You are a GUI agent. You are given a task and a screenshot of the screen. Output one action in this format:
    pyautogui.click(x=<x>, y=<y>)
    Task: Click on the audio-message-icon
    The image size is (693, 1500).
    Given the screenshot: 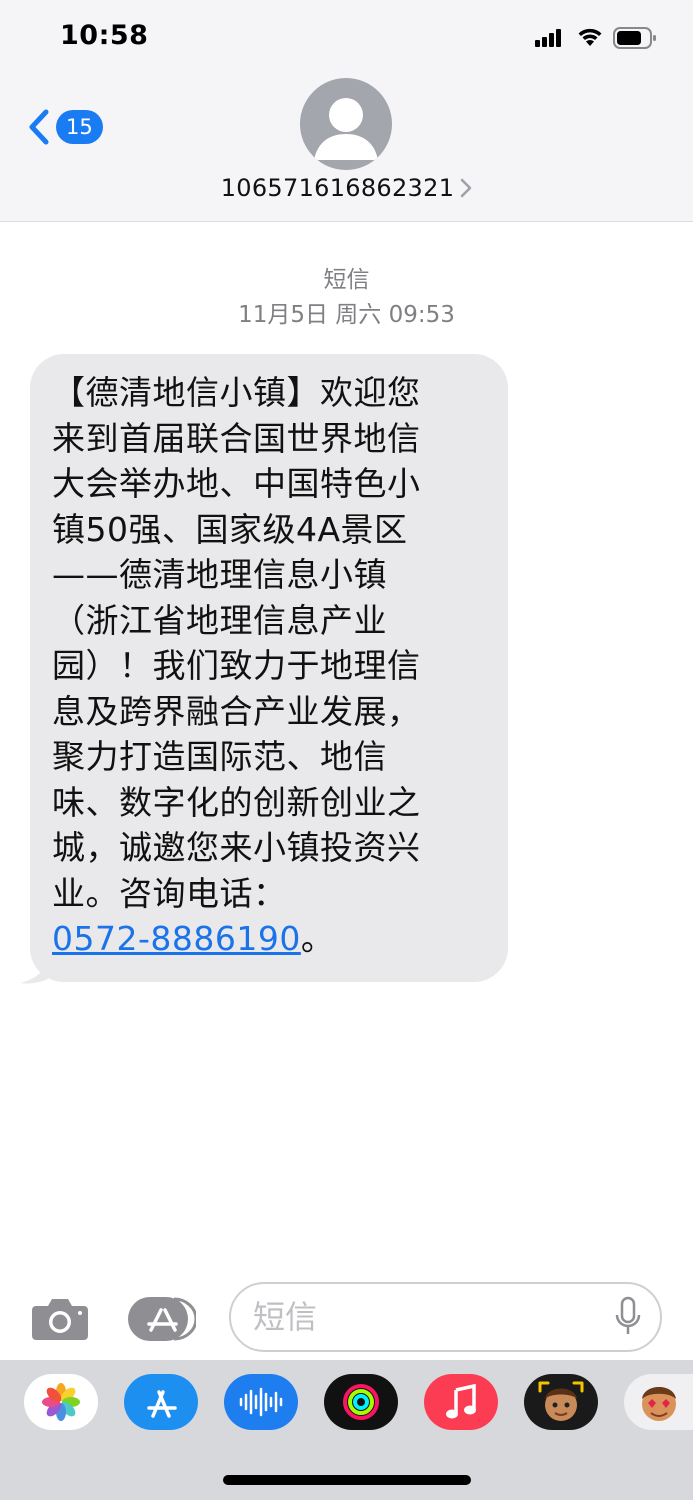 What is the action you would take?
    pyautogui.click(x=261, y=1402)
    